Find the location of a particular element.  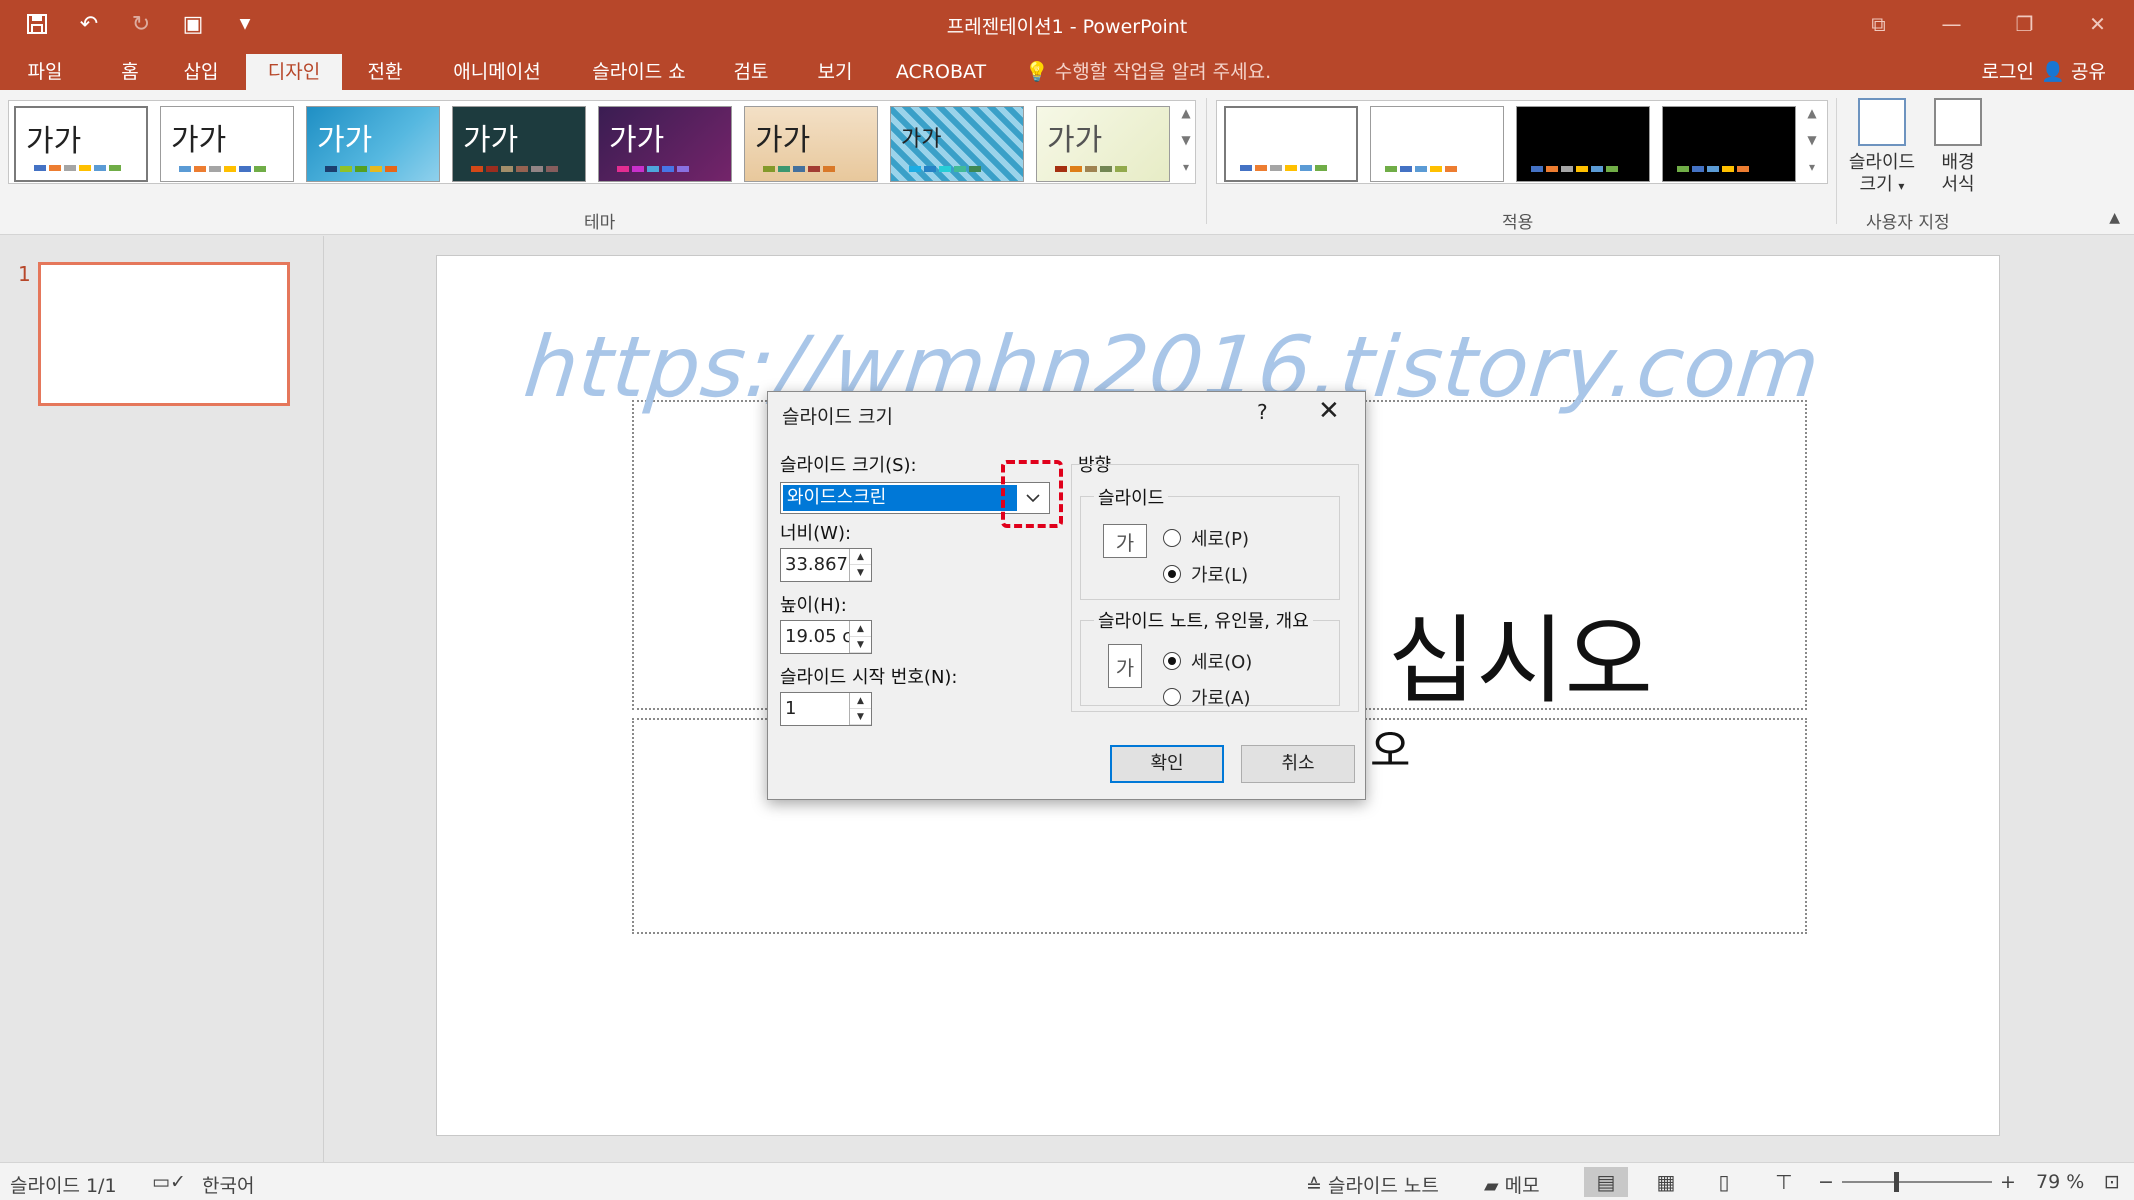

comments-button: ▰ 메모 is located at coordinates (1512, 1184).